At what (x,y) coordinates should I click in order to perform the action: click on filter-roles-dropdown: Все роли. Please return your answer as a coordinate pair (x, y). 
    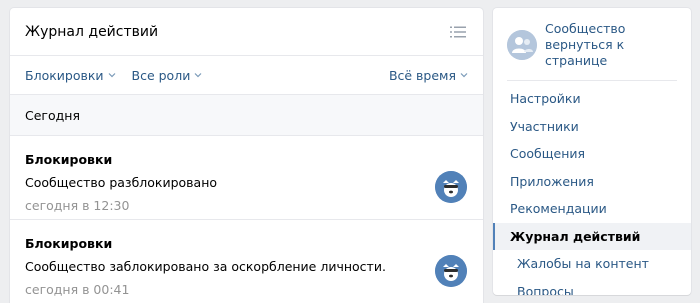
    Looking at the image, I should click on (167, 75).